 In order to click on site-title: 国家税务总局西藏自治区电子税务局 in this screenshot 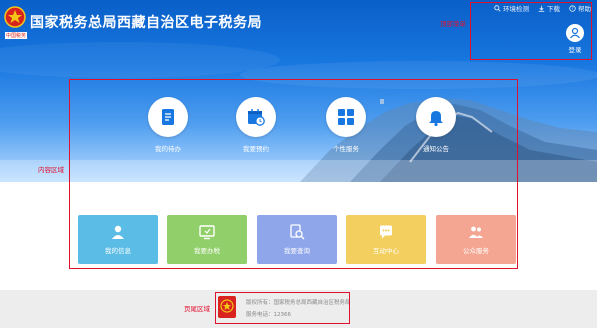, I will do `click(146, 23)`.